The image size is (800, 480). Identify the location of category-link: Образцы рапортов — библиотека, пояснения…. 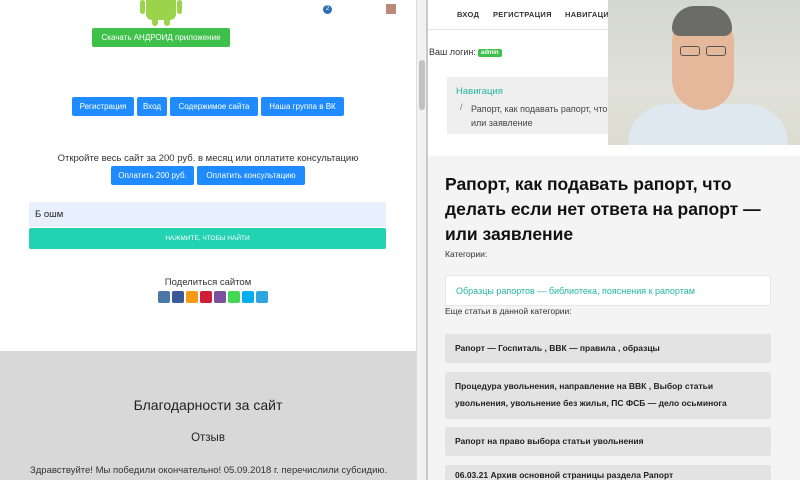
(575, 291).